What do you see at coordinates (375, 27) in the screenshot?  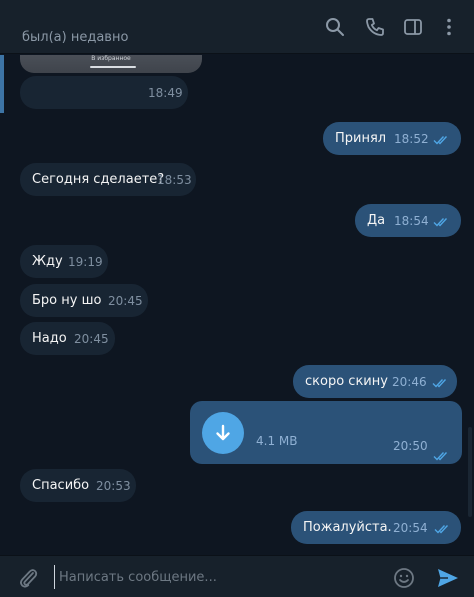 I see `phone-icon` at bounding box center [375, 27].